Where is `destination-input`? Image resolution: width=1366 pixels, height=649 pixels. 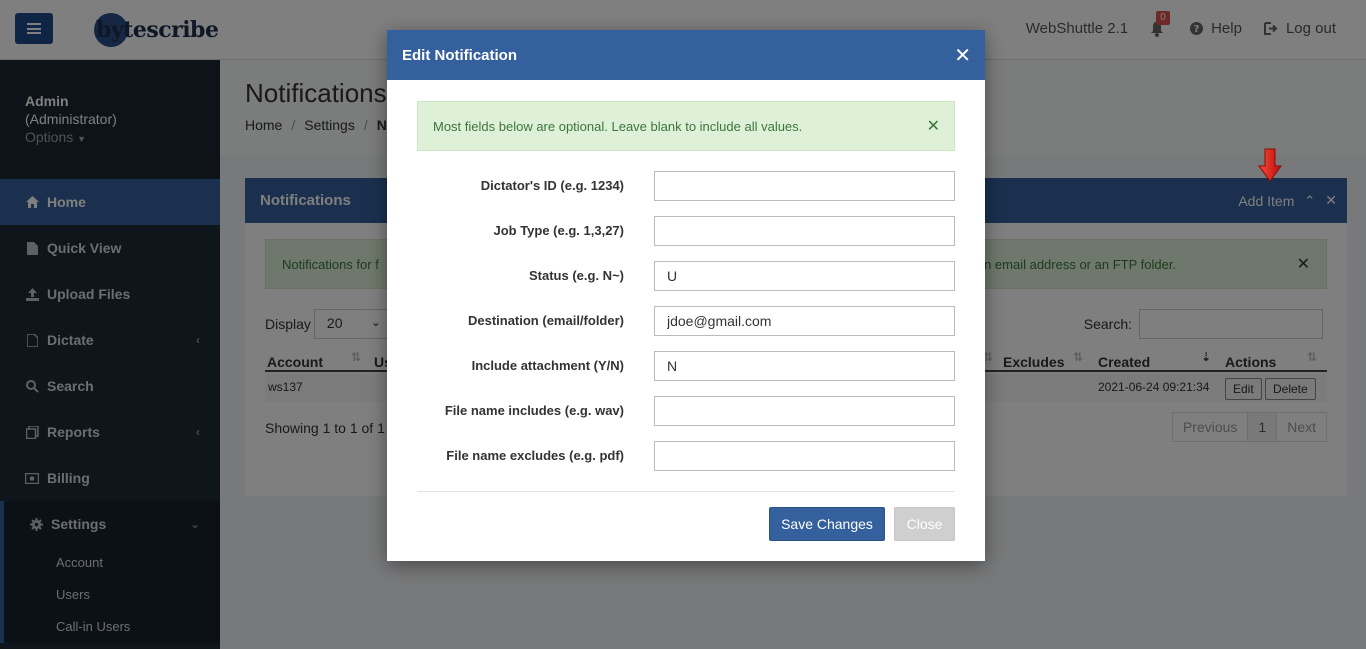
destination-input is located at coordinates (804, 321).